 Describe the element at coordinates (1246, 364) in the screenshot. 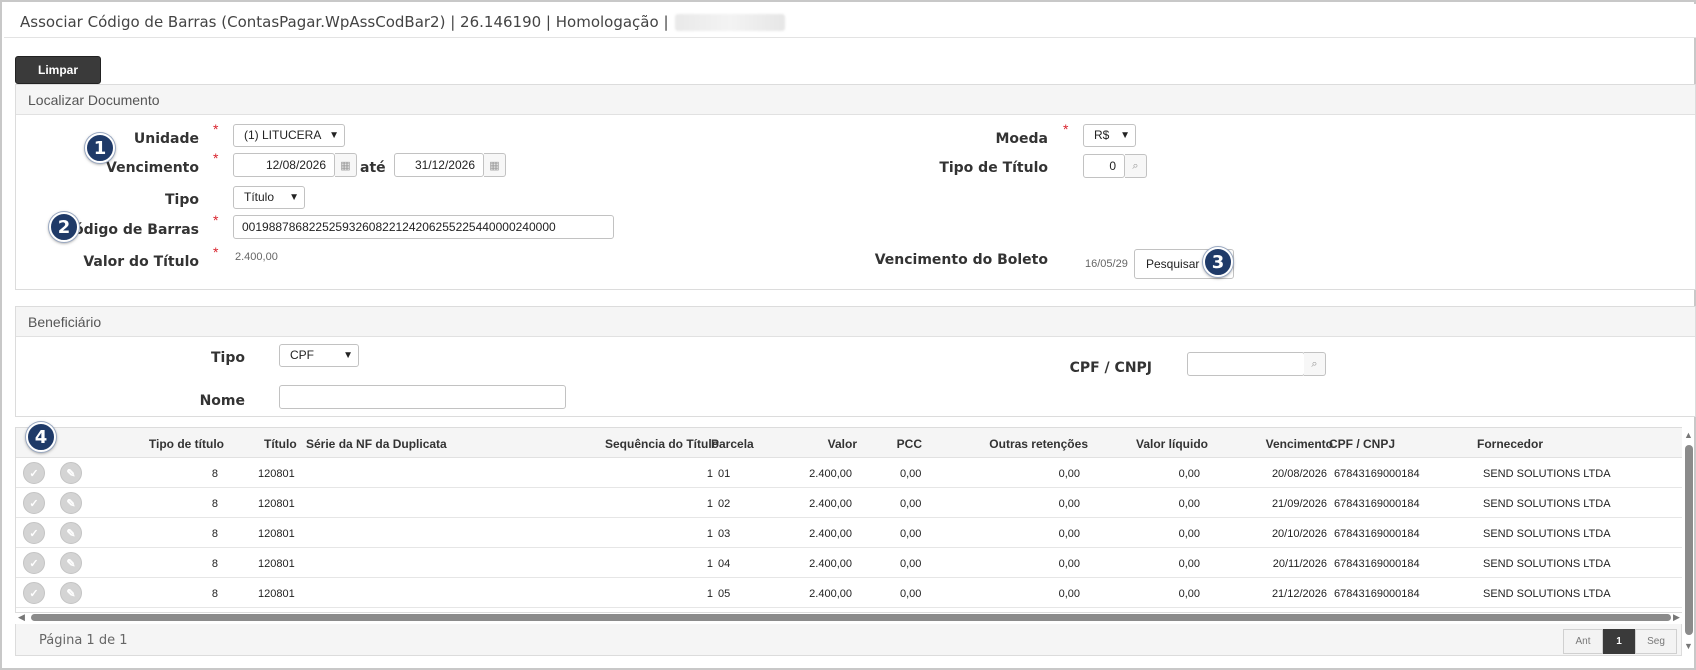

I see `cpf-cnpj-input` at that location.